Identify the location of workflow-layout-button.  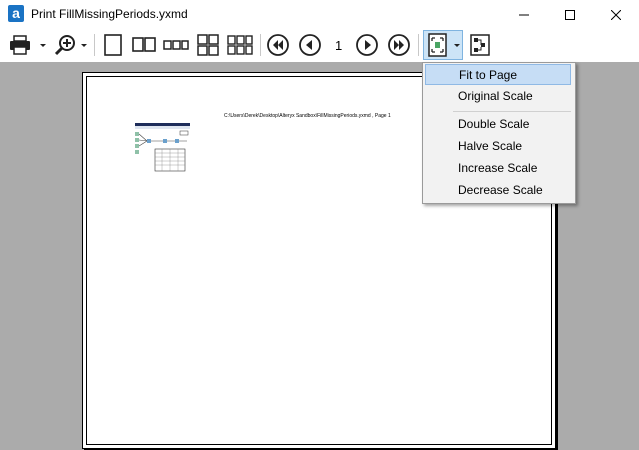
(480, 45).